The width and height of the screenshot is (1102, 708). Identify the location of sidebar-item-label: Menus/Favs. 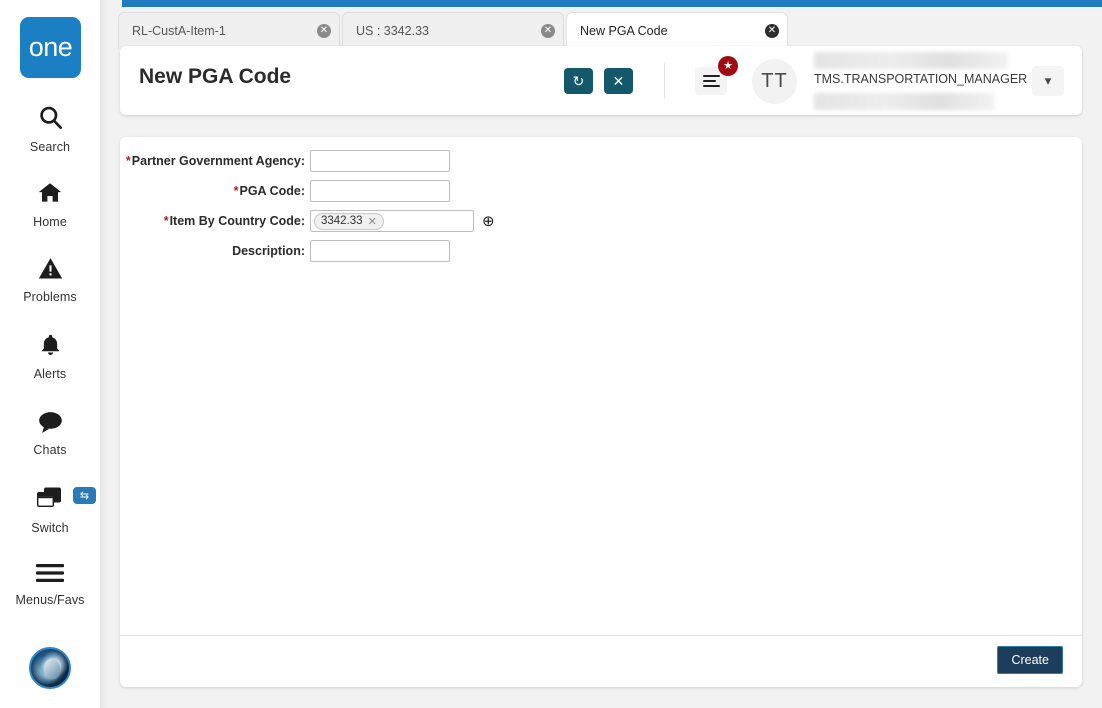
(50, 600).